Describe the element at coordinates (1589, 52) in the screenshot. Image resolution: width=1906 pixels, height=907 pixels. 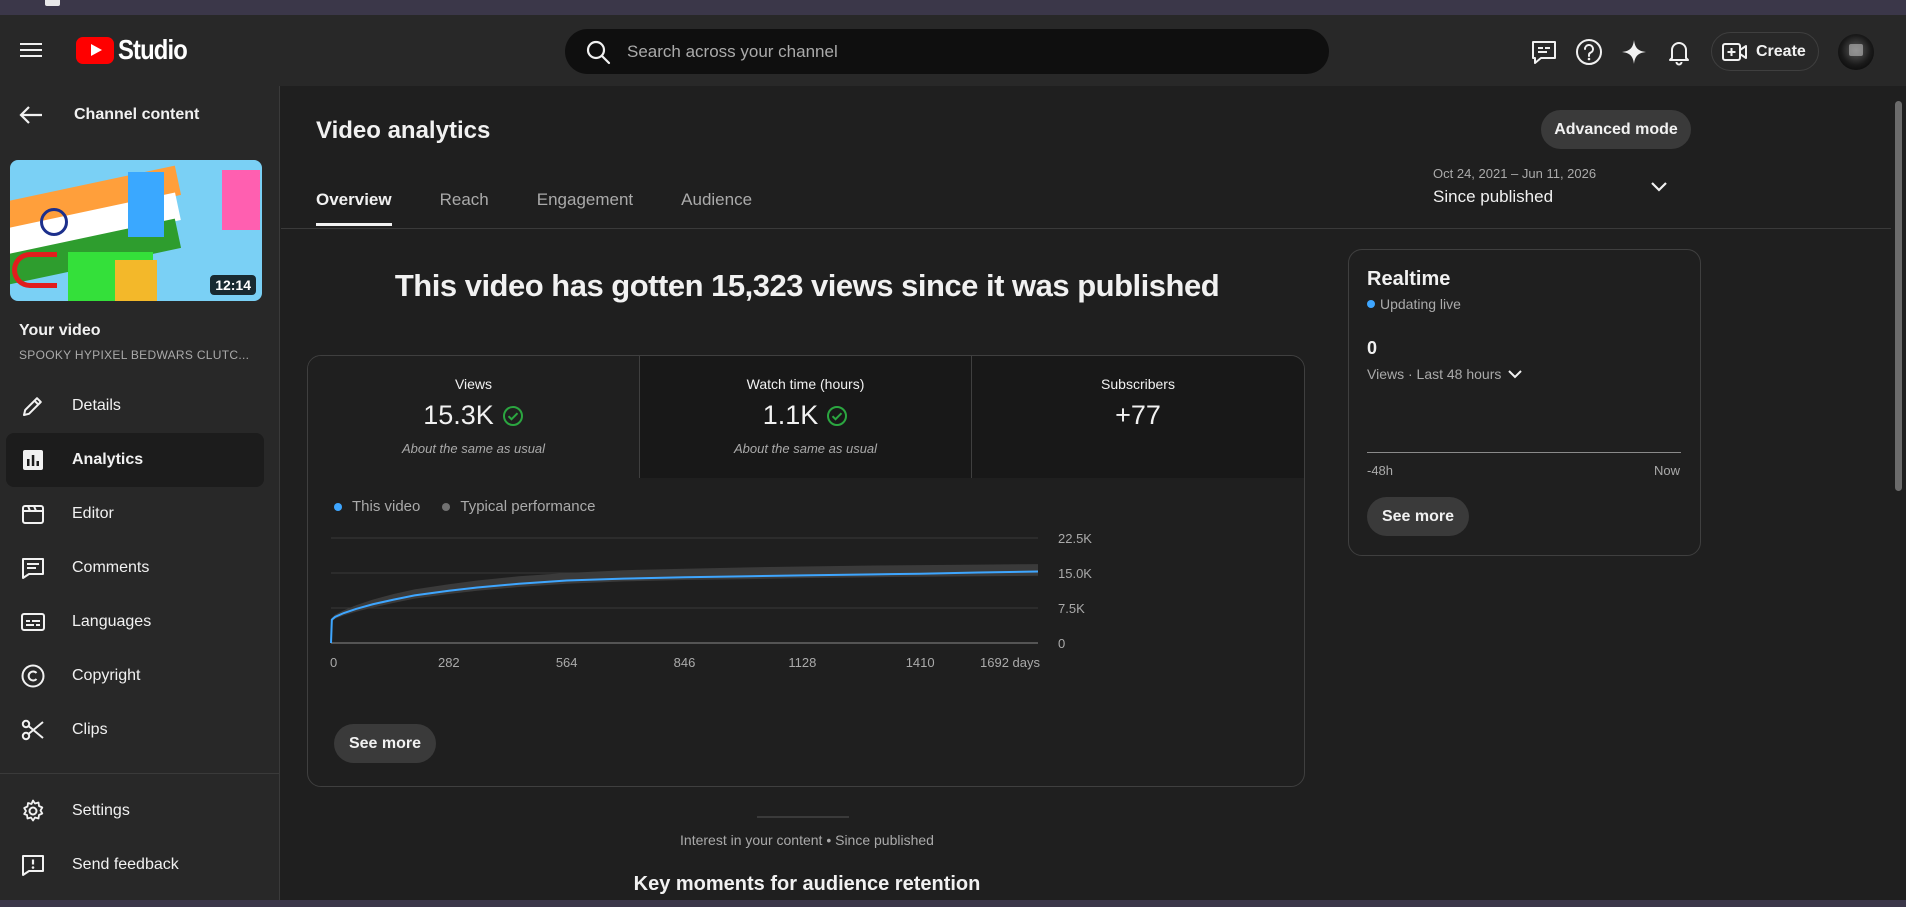
I see `help-icon` at that location.